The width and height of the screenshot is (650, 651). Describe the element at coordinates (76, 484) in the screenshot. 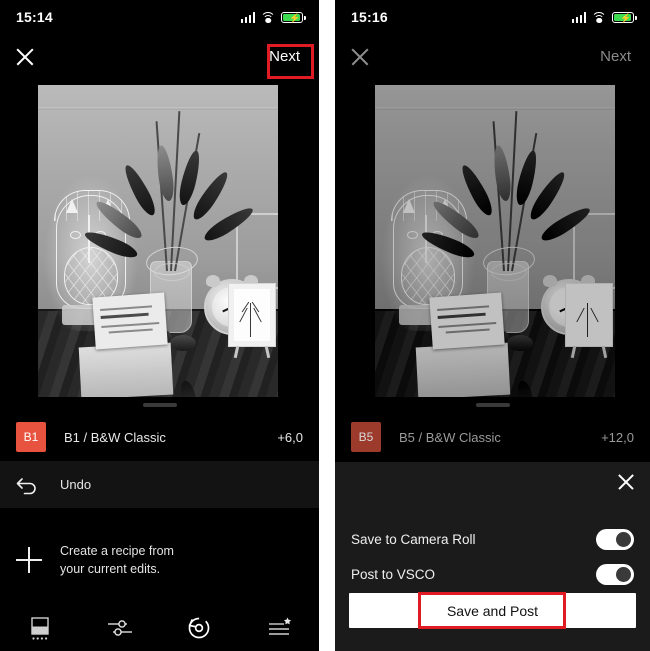

I see `undo-label: Undo` at that location.